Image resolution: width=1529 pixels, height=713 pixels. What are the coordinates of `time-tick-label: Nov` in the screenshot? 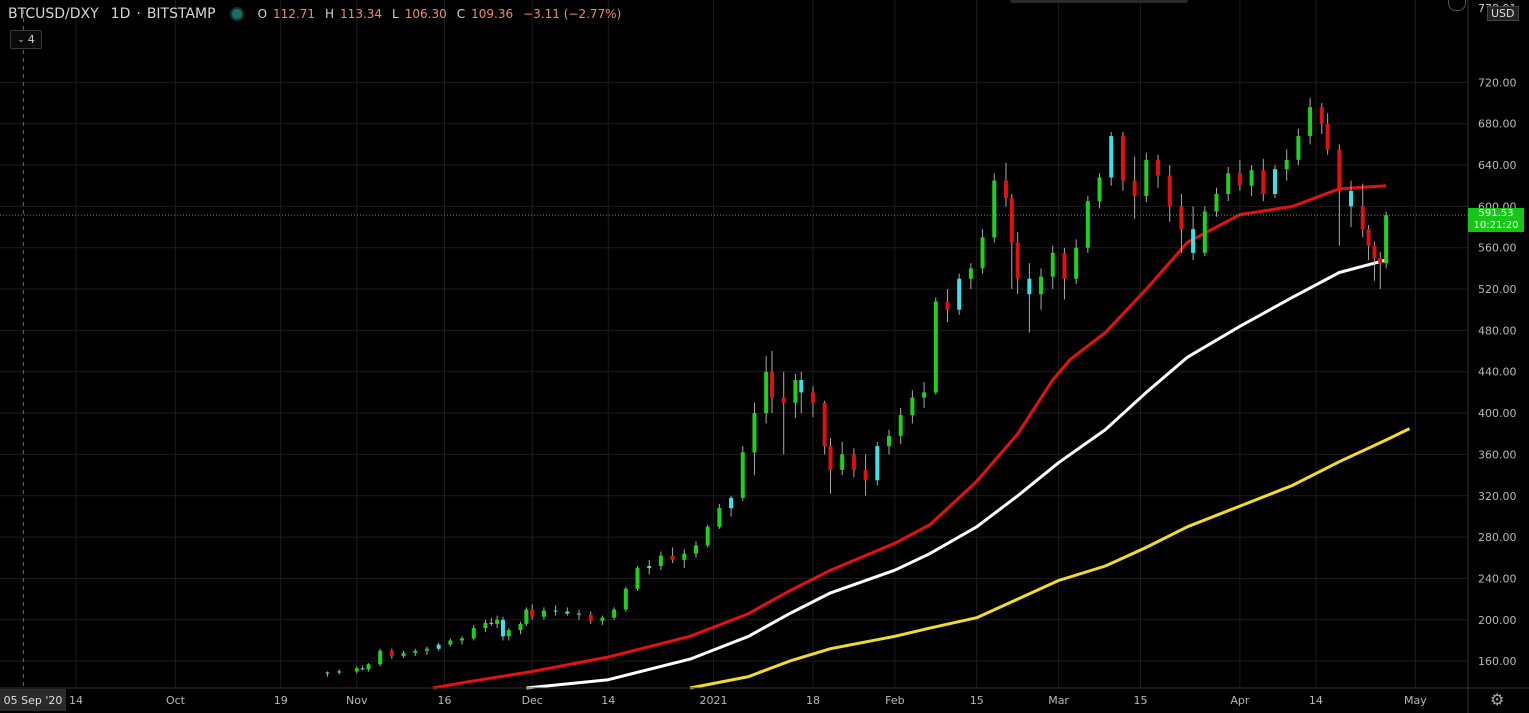 It's located at (357, 700).